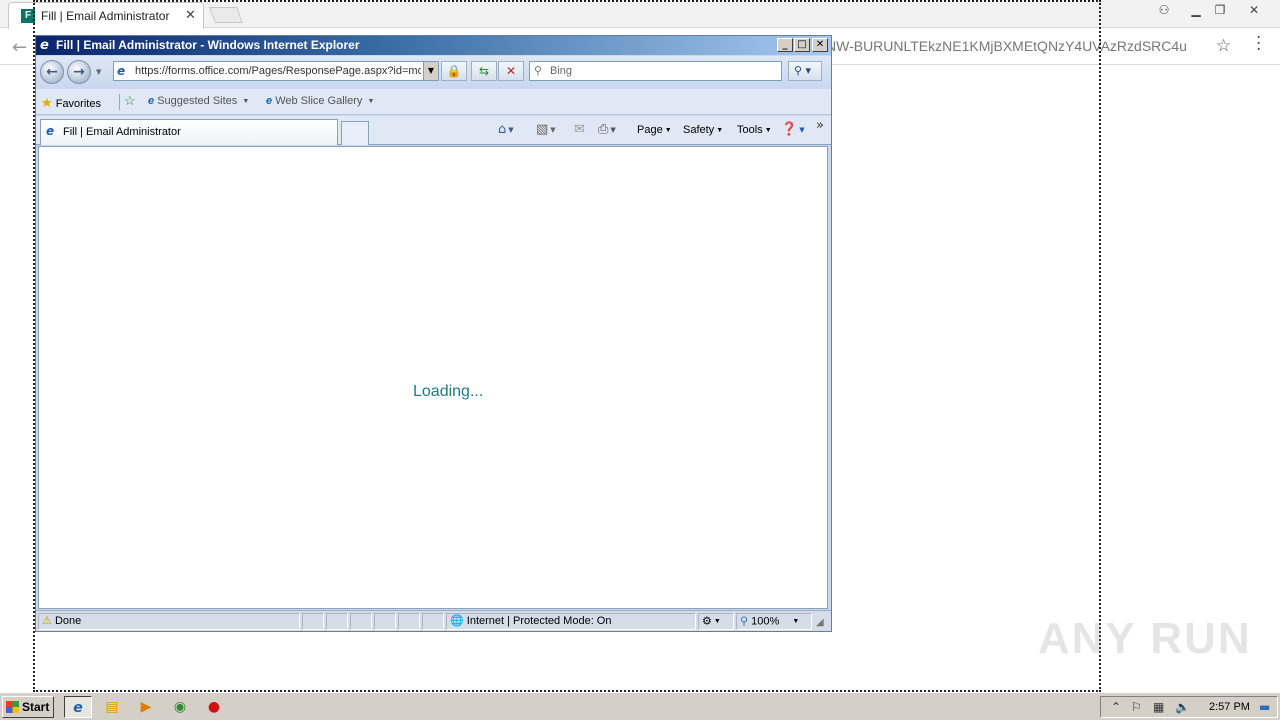 The height and width of the screenshot is (720, 1280). Describe the element at coordinates (454, 71) in the screenshot. I see `lock-icon: 🔒` at that location.